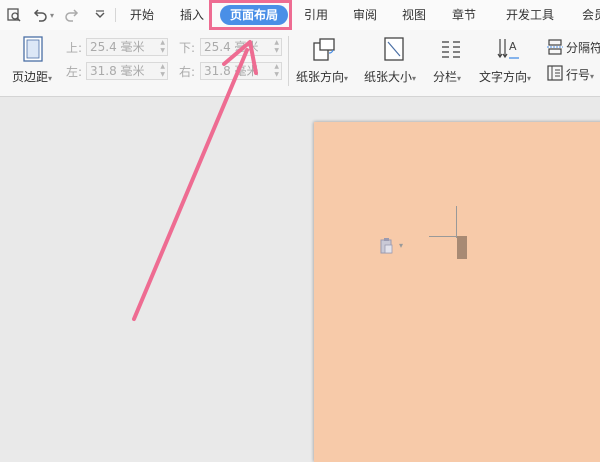 Image resolution: width=600 pixels, height=462 pixels. I want to click on columns-button: 分栏▾, so click(447, 76).